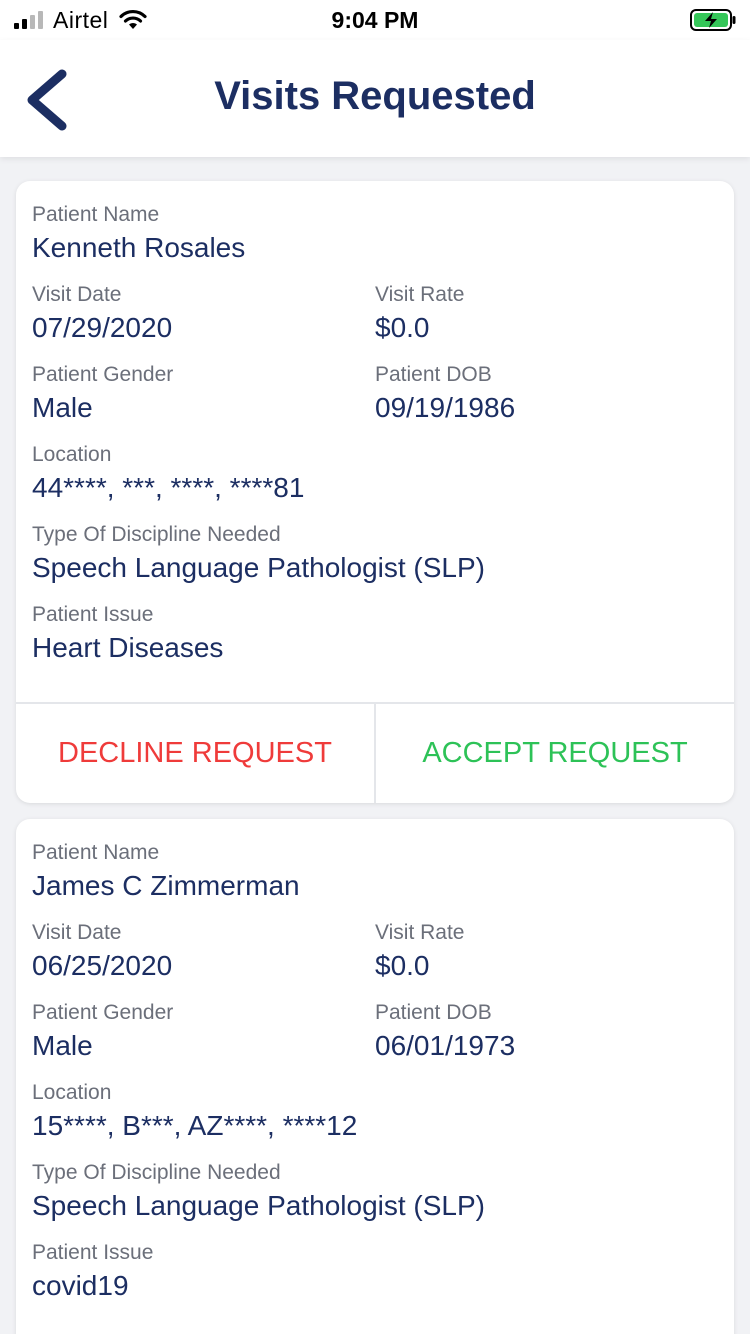 Image resolution: width=750 pixels, height=1334 pixels. I want to click on visit-date-field: Visit Date 06/25/2020, so click(203, 952).